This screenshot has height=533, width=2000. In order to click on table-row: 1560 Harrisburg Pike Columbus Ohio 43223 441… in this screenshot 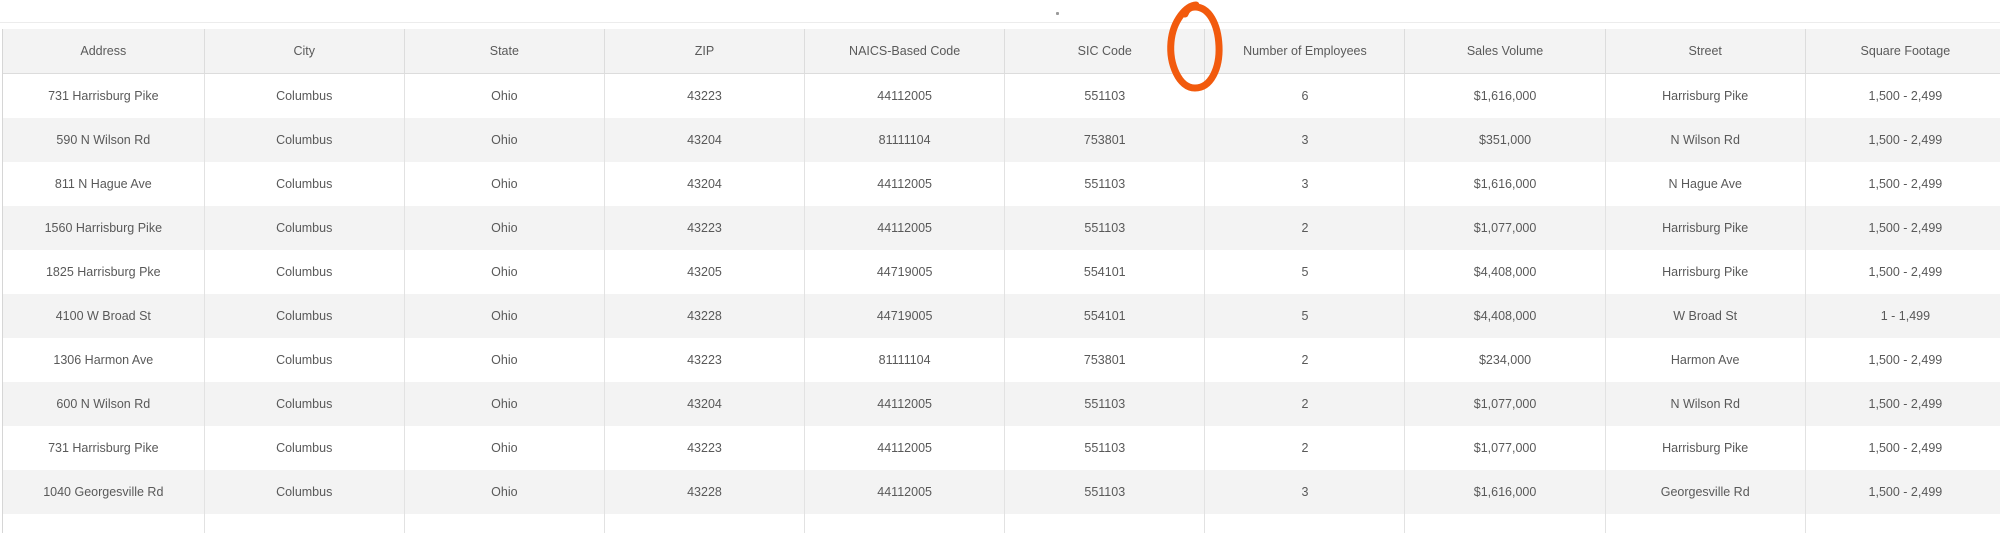, I will do `click(1001, 228)`.